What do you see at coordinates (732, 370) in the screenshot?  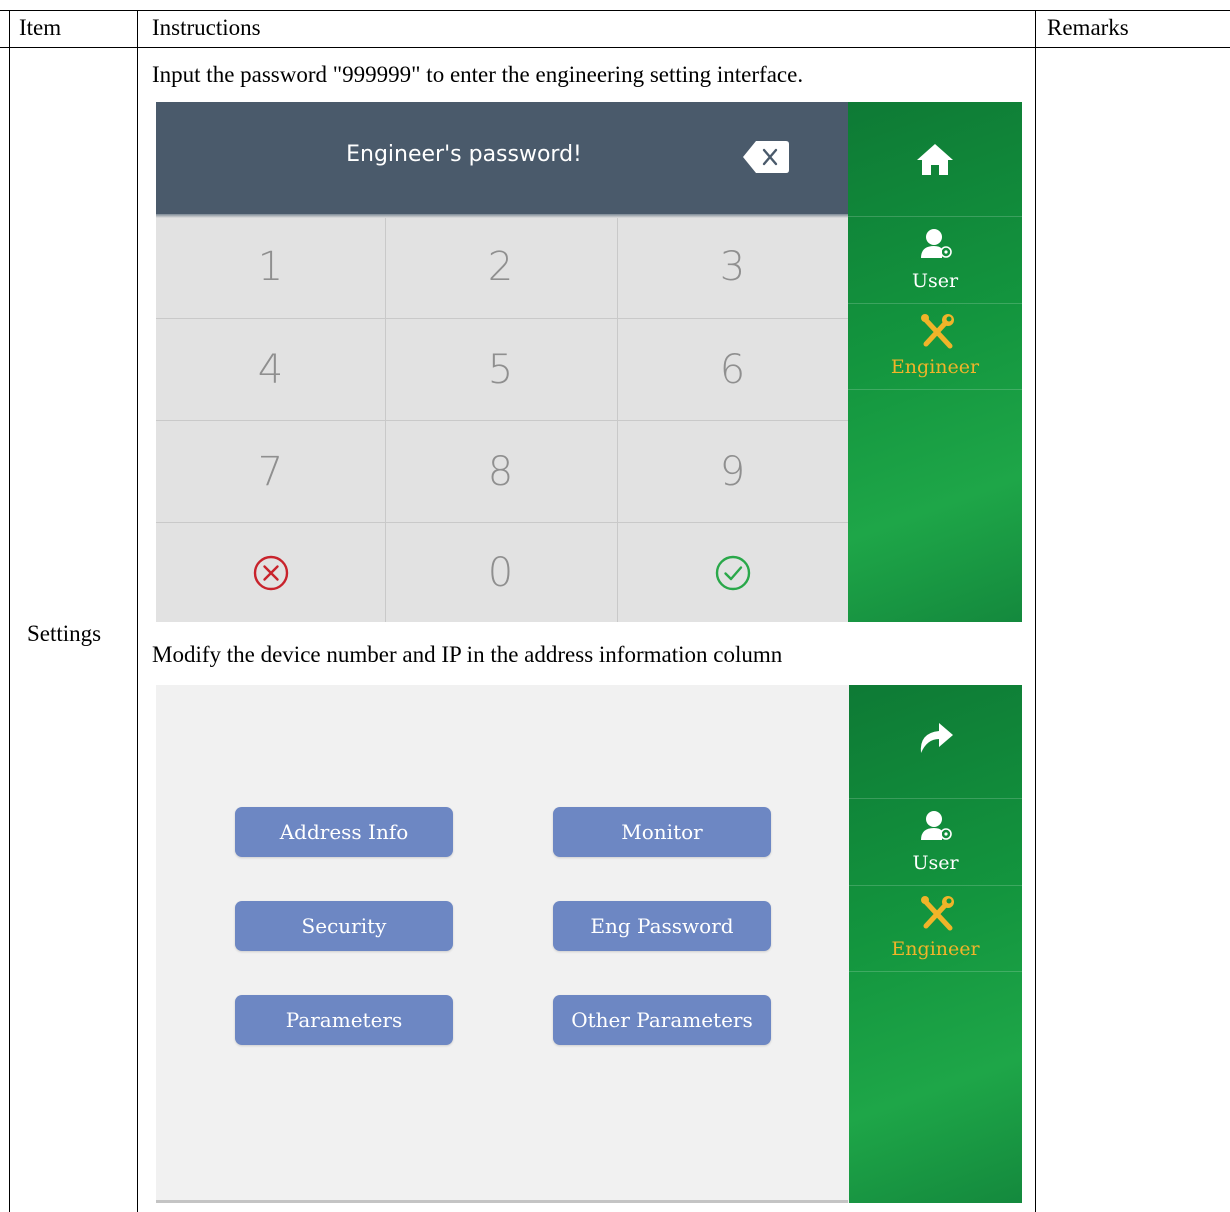 I see `key-6: 6` at bounding box center [732, 370].